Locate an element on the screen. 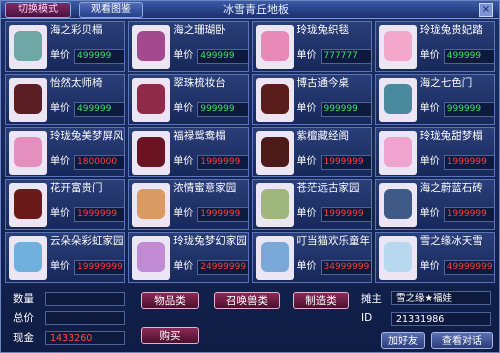 The image size is (500, 353). item-name: 玲珑兔梦幻家园 is located at coordinates (210, 241).